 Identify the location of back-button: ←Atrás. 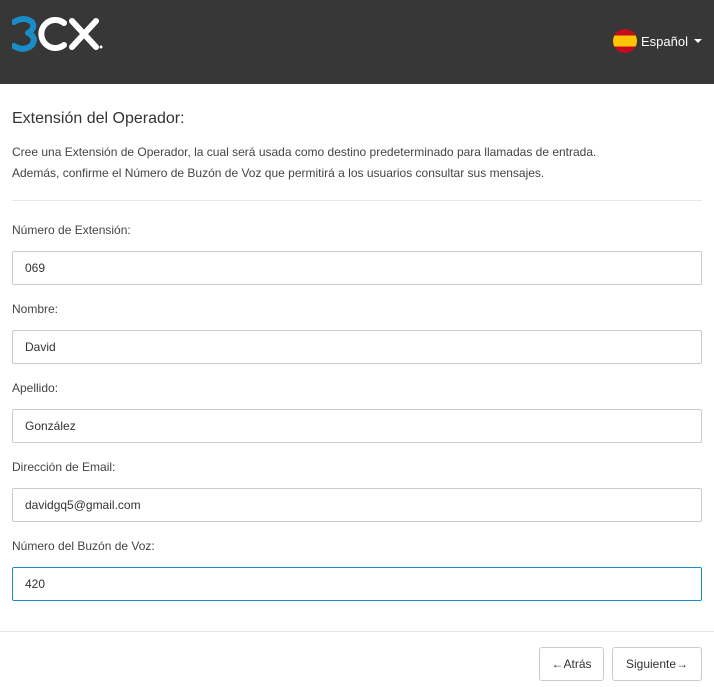
(571, 664).